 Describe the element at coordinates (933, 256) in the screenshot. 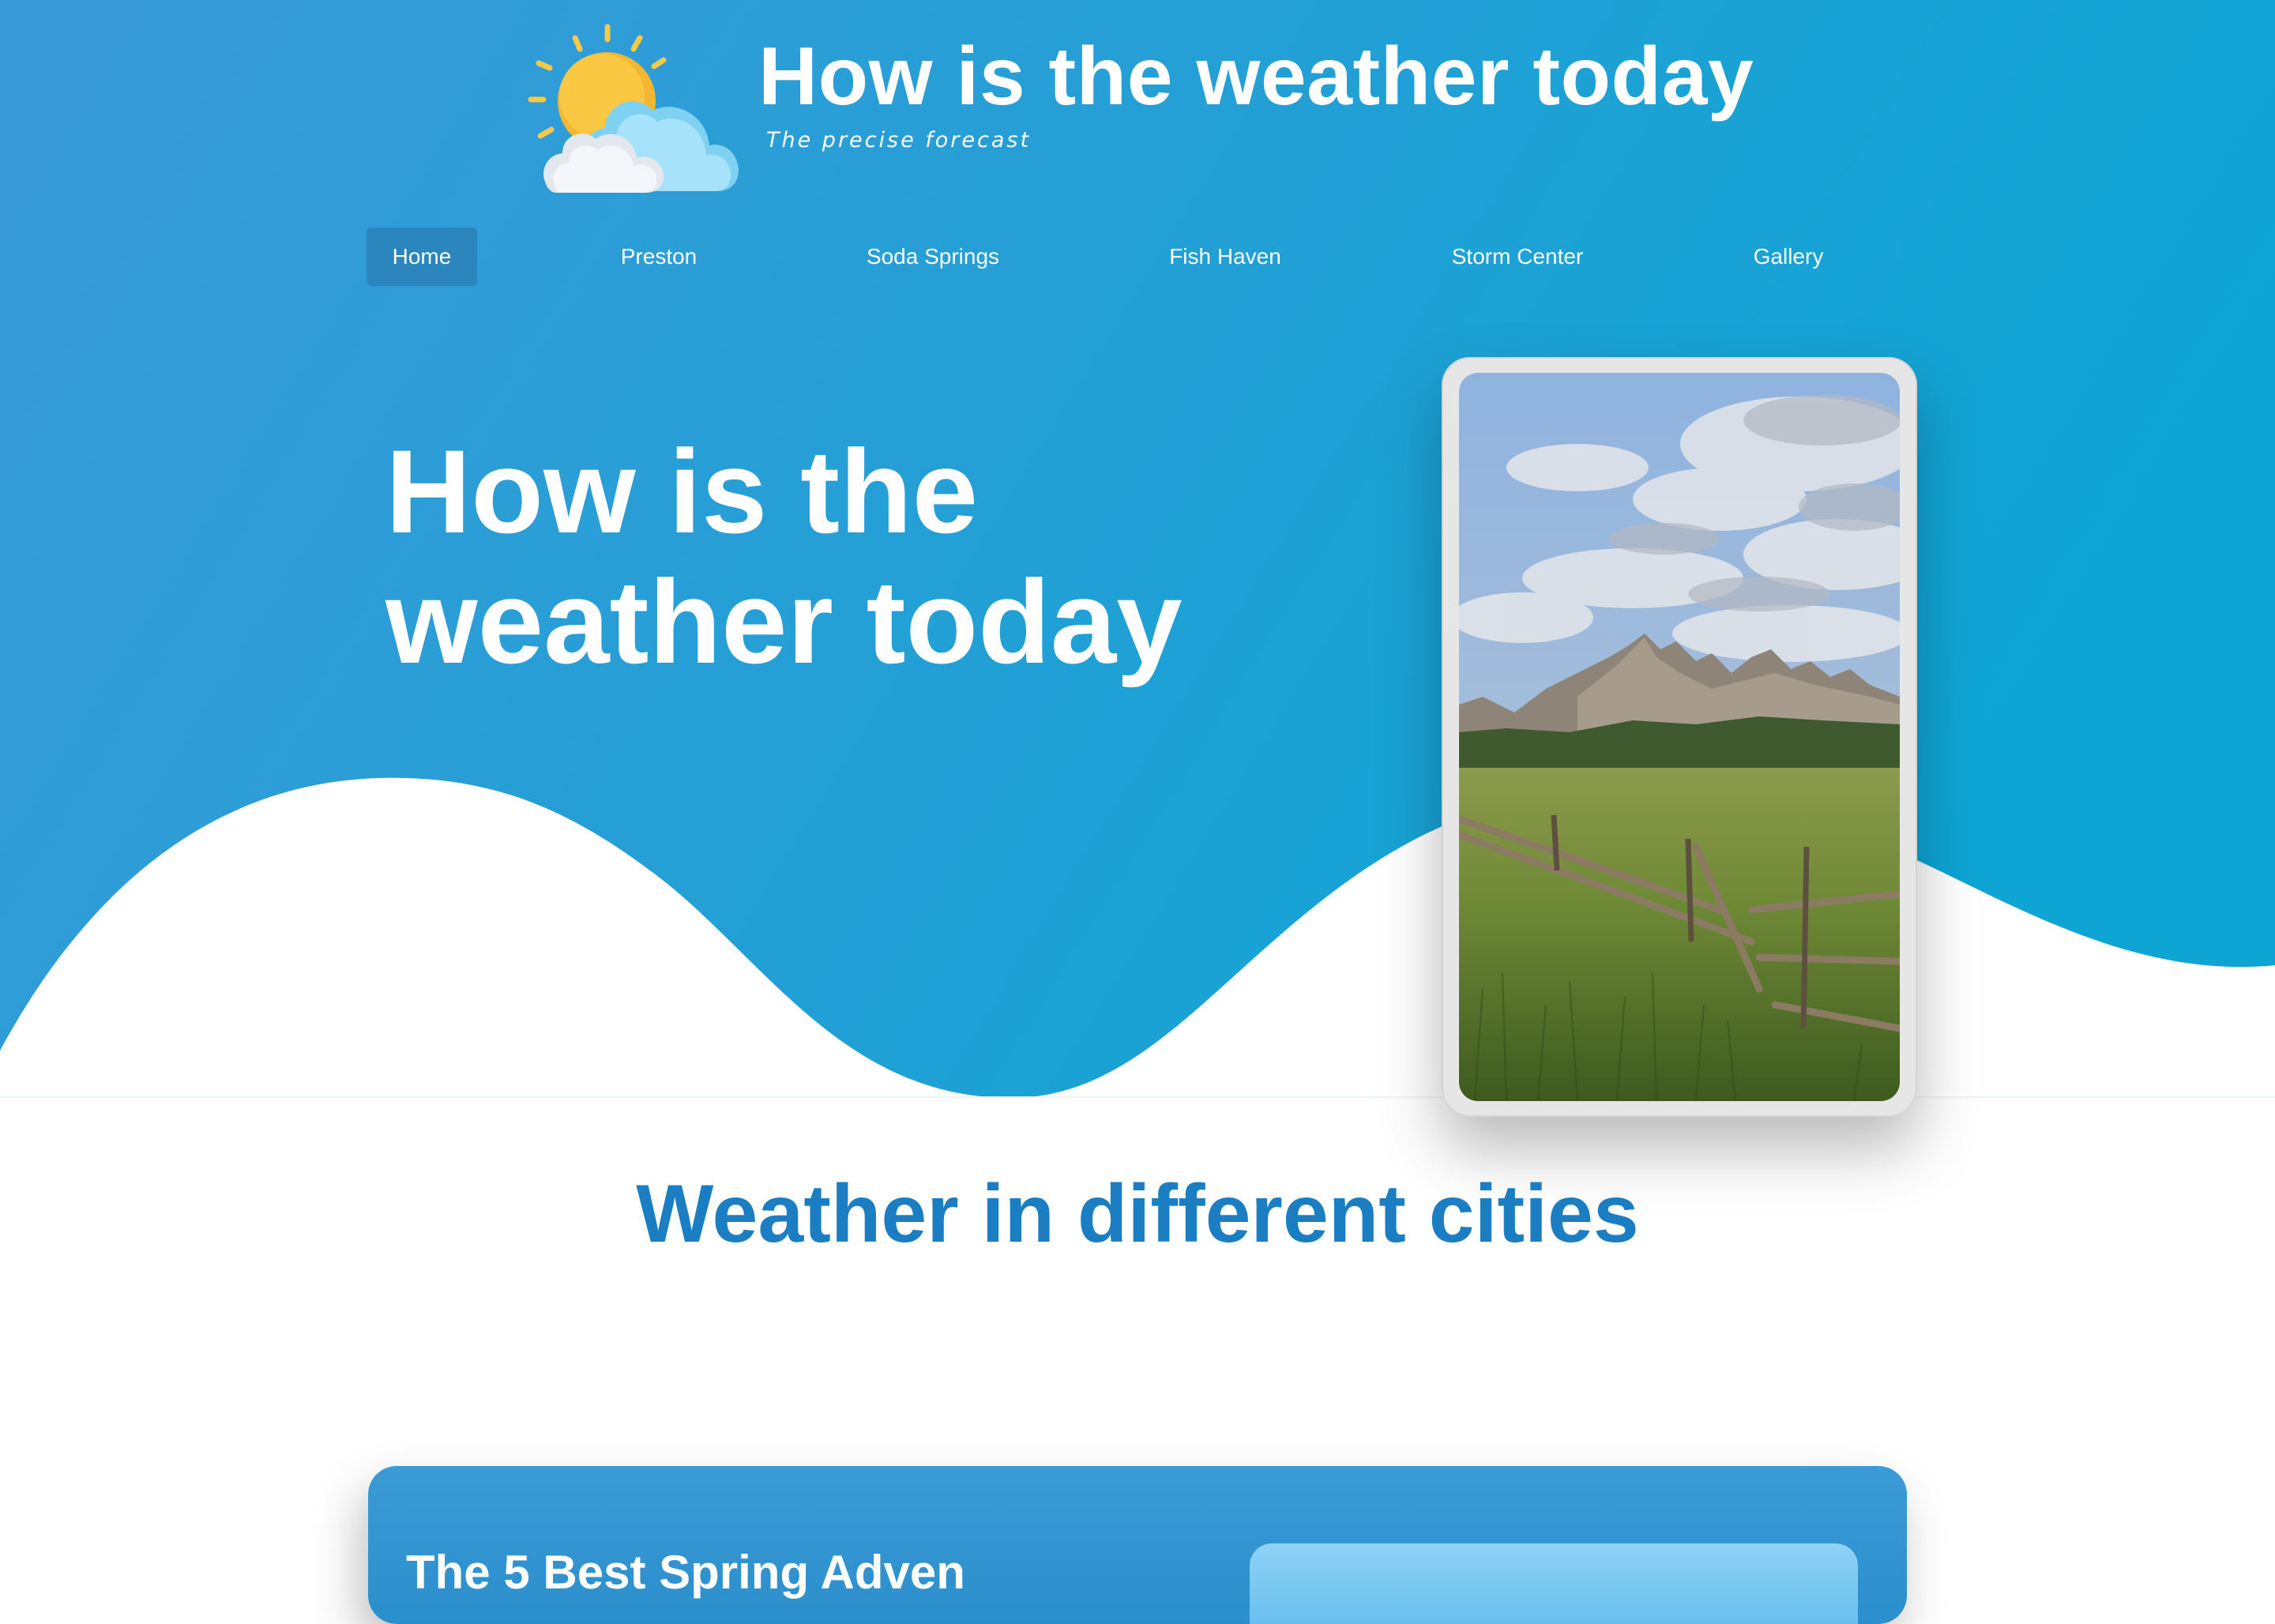

I see `nav-item-soda-springs: Soda Springs` at that location.